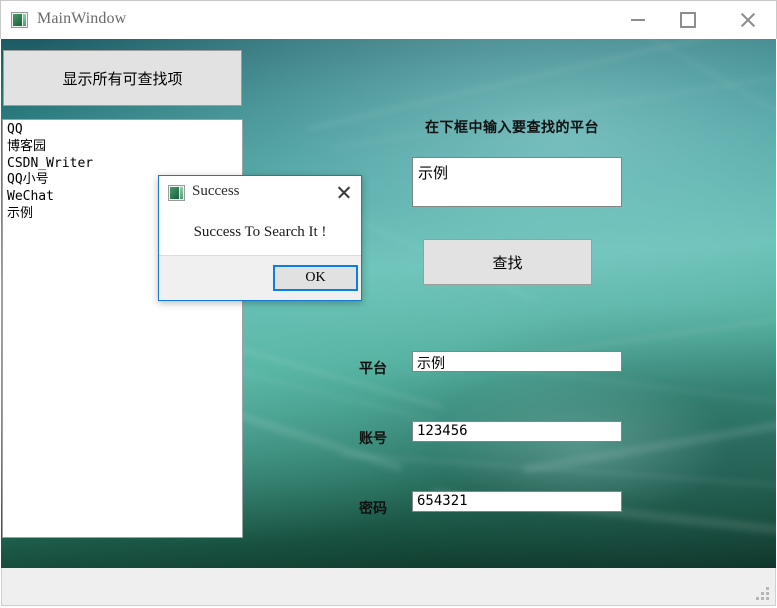 The image size is (777, 608). I want to click on platform-label: 平台, so click(373, 368).